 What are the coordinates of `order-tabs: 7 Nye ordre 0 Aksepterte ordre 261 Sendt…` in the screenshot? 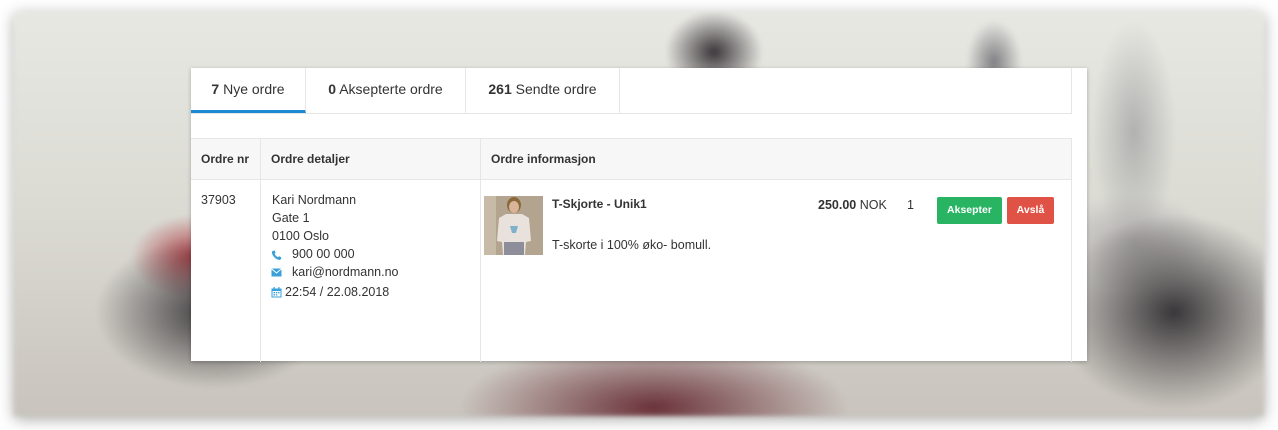 It's located at (631, 91).